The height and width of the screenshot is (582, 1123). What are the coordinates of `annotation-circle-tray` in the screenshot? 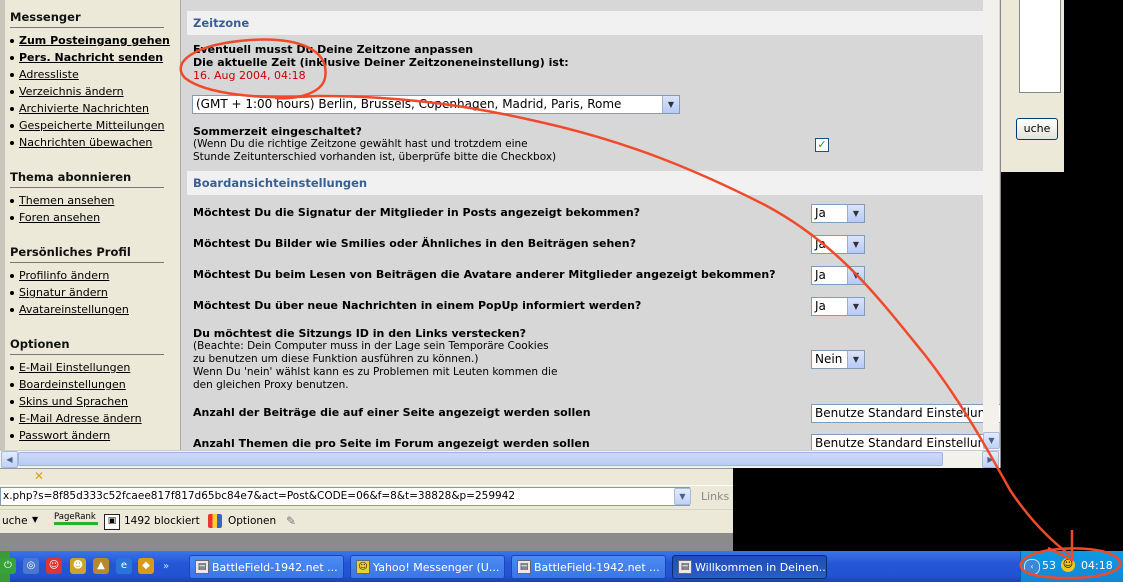 It's located at (1070, 563).